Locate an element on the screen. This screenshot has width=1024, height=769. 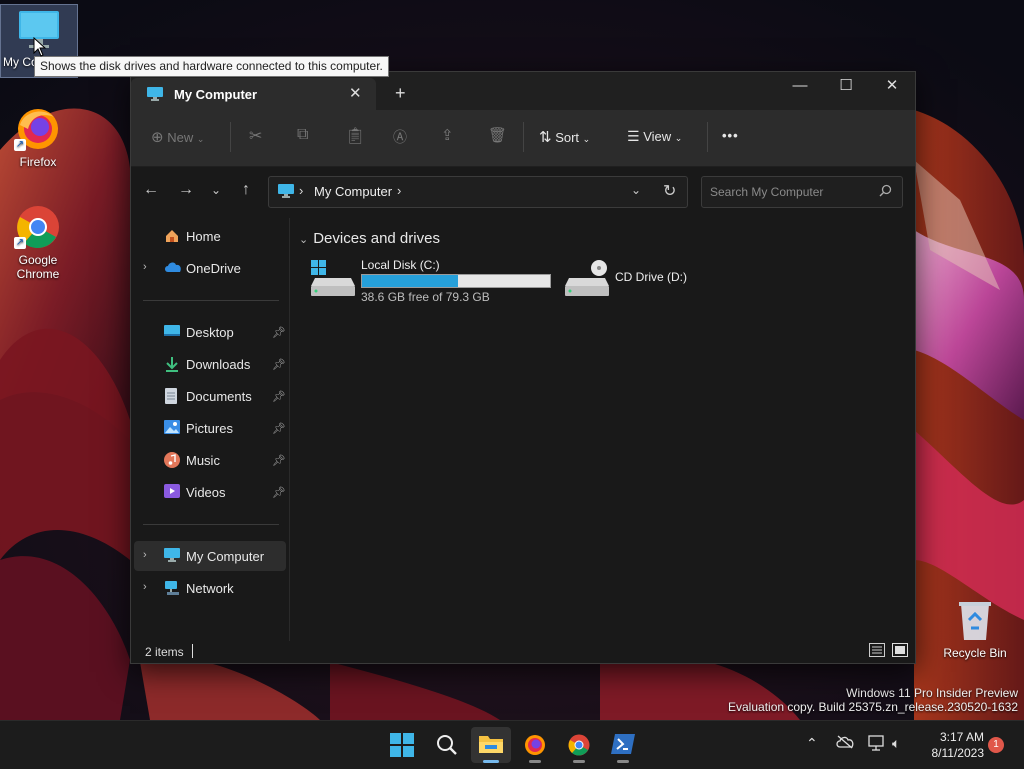
rename-icon: Ⓐ is located at coordinates (400, 137).